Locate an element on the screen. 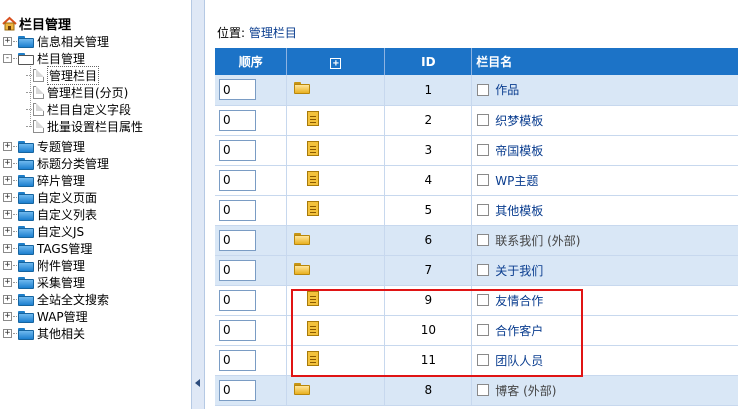 The height and width of the screenshot is (409, 738). breadcrumb-link: 管理栏目 is located at coordinates (273, 33).